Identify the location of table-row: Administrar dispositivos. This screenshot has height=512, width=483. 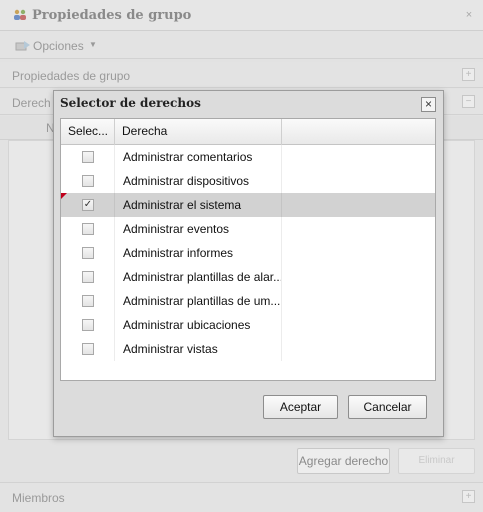
(248, 181).